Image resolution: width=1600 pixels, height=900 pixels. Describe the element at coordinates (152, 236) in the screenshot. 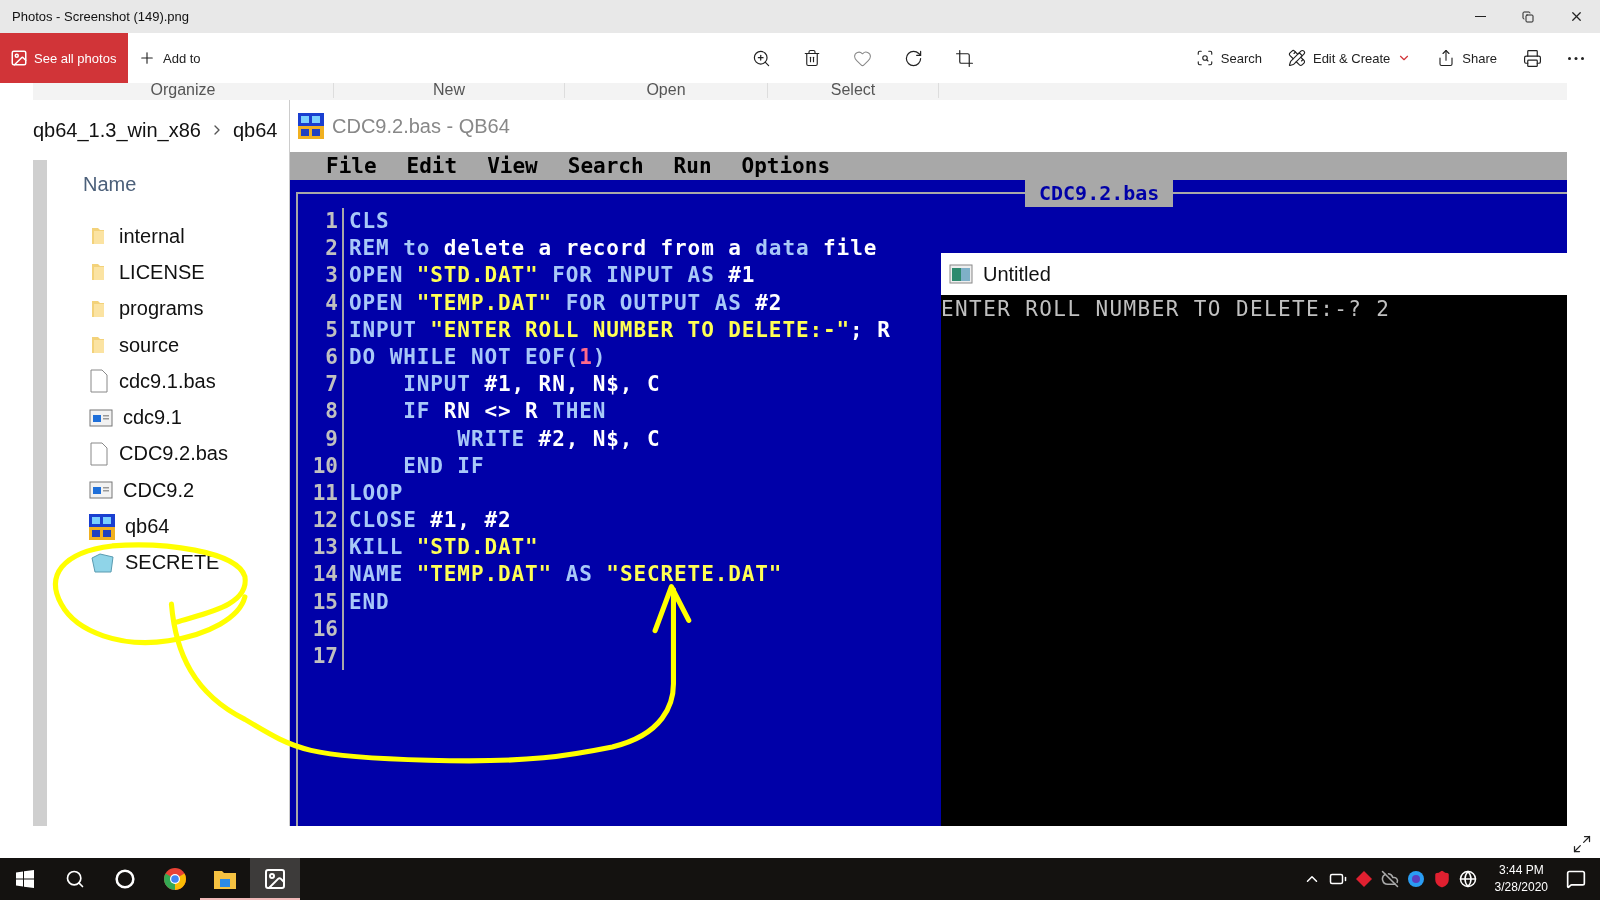

I see `file-name: internal` at that location.